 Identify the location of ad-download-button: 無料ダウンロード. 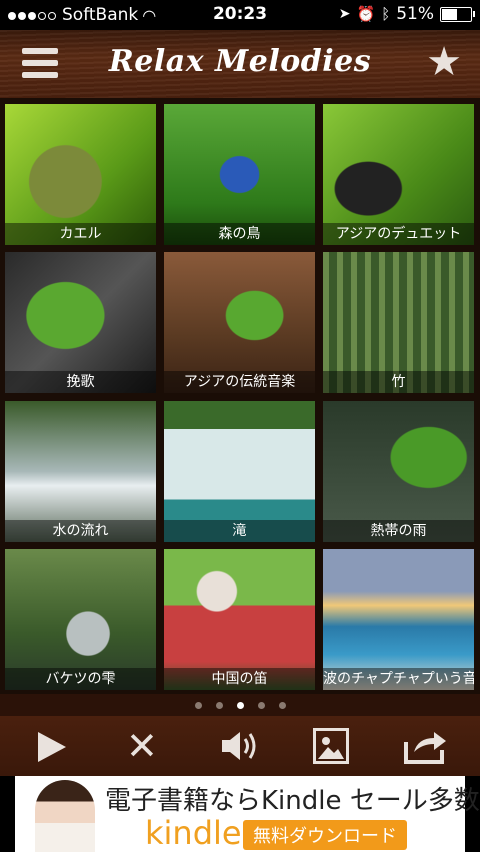
(325, 835).